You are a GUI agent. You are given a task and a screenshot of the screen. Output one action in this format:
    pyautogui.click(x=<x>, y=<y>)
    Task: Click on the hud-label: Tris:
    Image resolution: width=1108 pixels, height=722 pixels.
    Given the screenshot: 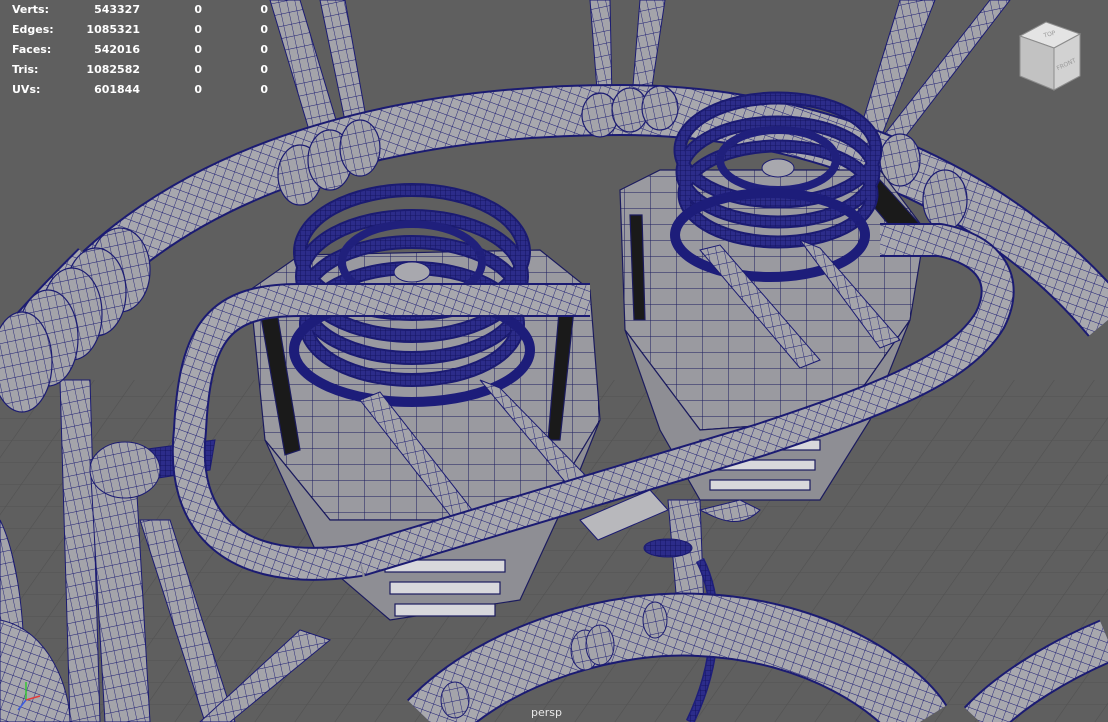 What is the action you would take?
    pyautogui.click(x=25, y=69)
    